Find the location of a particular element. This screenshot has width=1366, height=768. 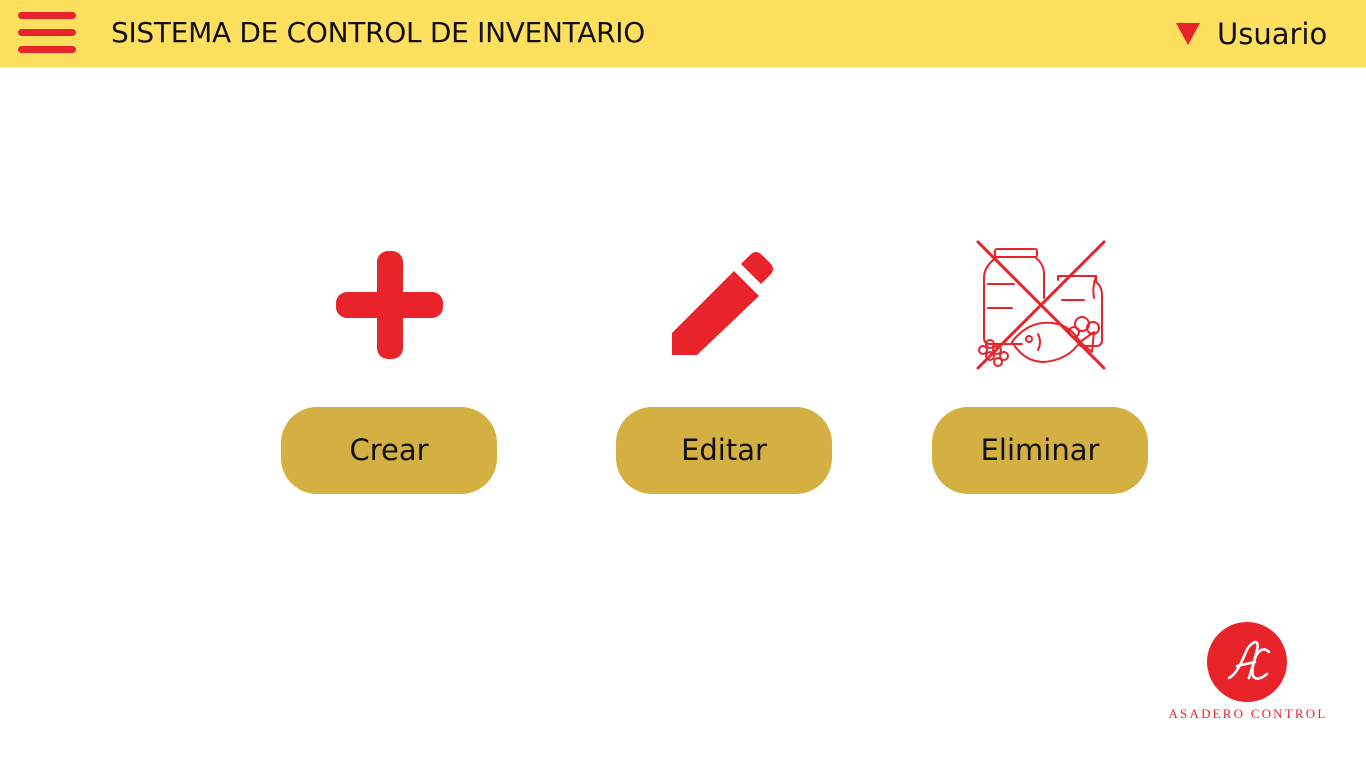

hamburger-menu-button is located at coordinates (47, 34).